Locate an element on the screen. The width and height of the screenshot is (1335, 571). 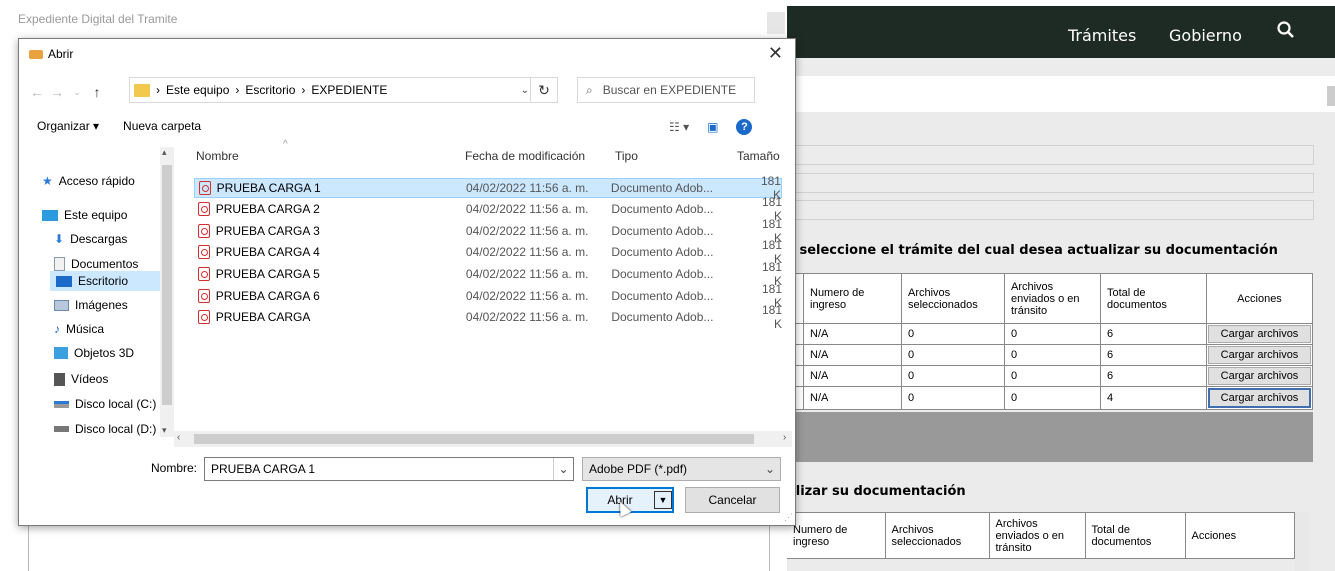
refresh-icon: ↻ is located at coordinates (544, 90).